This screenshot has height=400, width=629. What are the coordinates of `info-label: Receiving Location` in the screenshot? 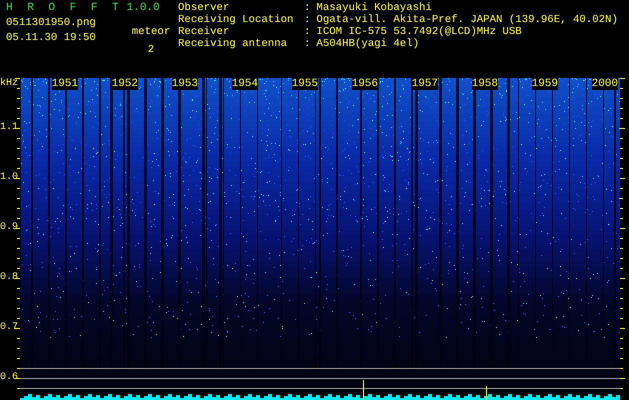 It's located at (236, 20).